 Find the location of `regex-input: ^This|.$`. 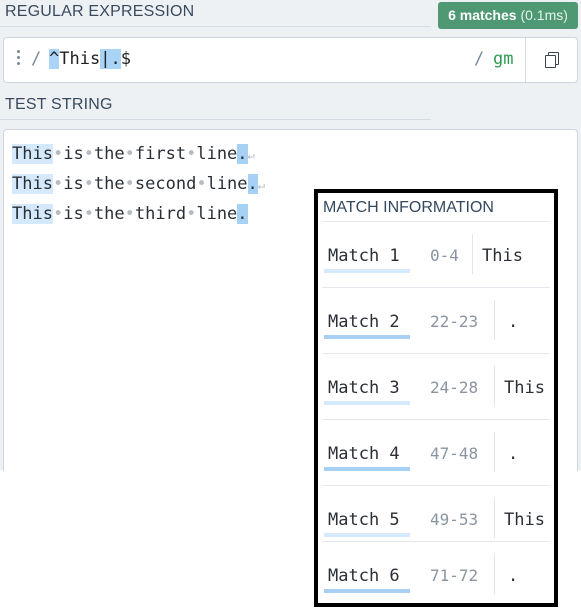

regex-input: ^This|.$ is located at coordinates (90, 59).